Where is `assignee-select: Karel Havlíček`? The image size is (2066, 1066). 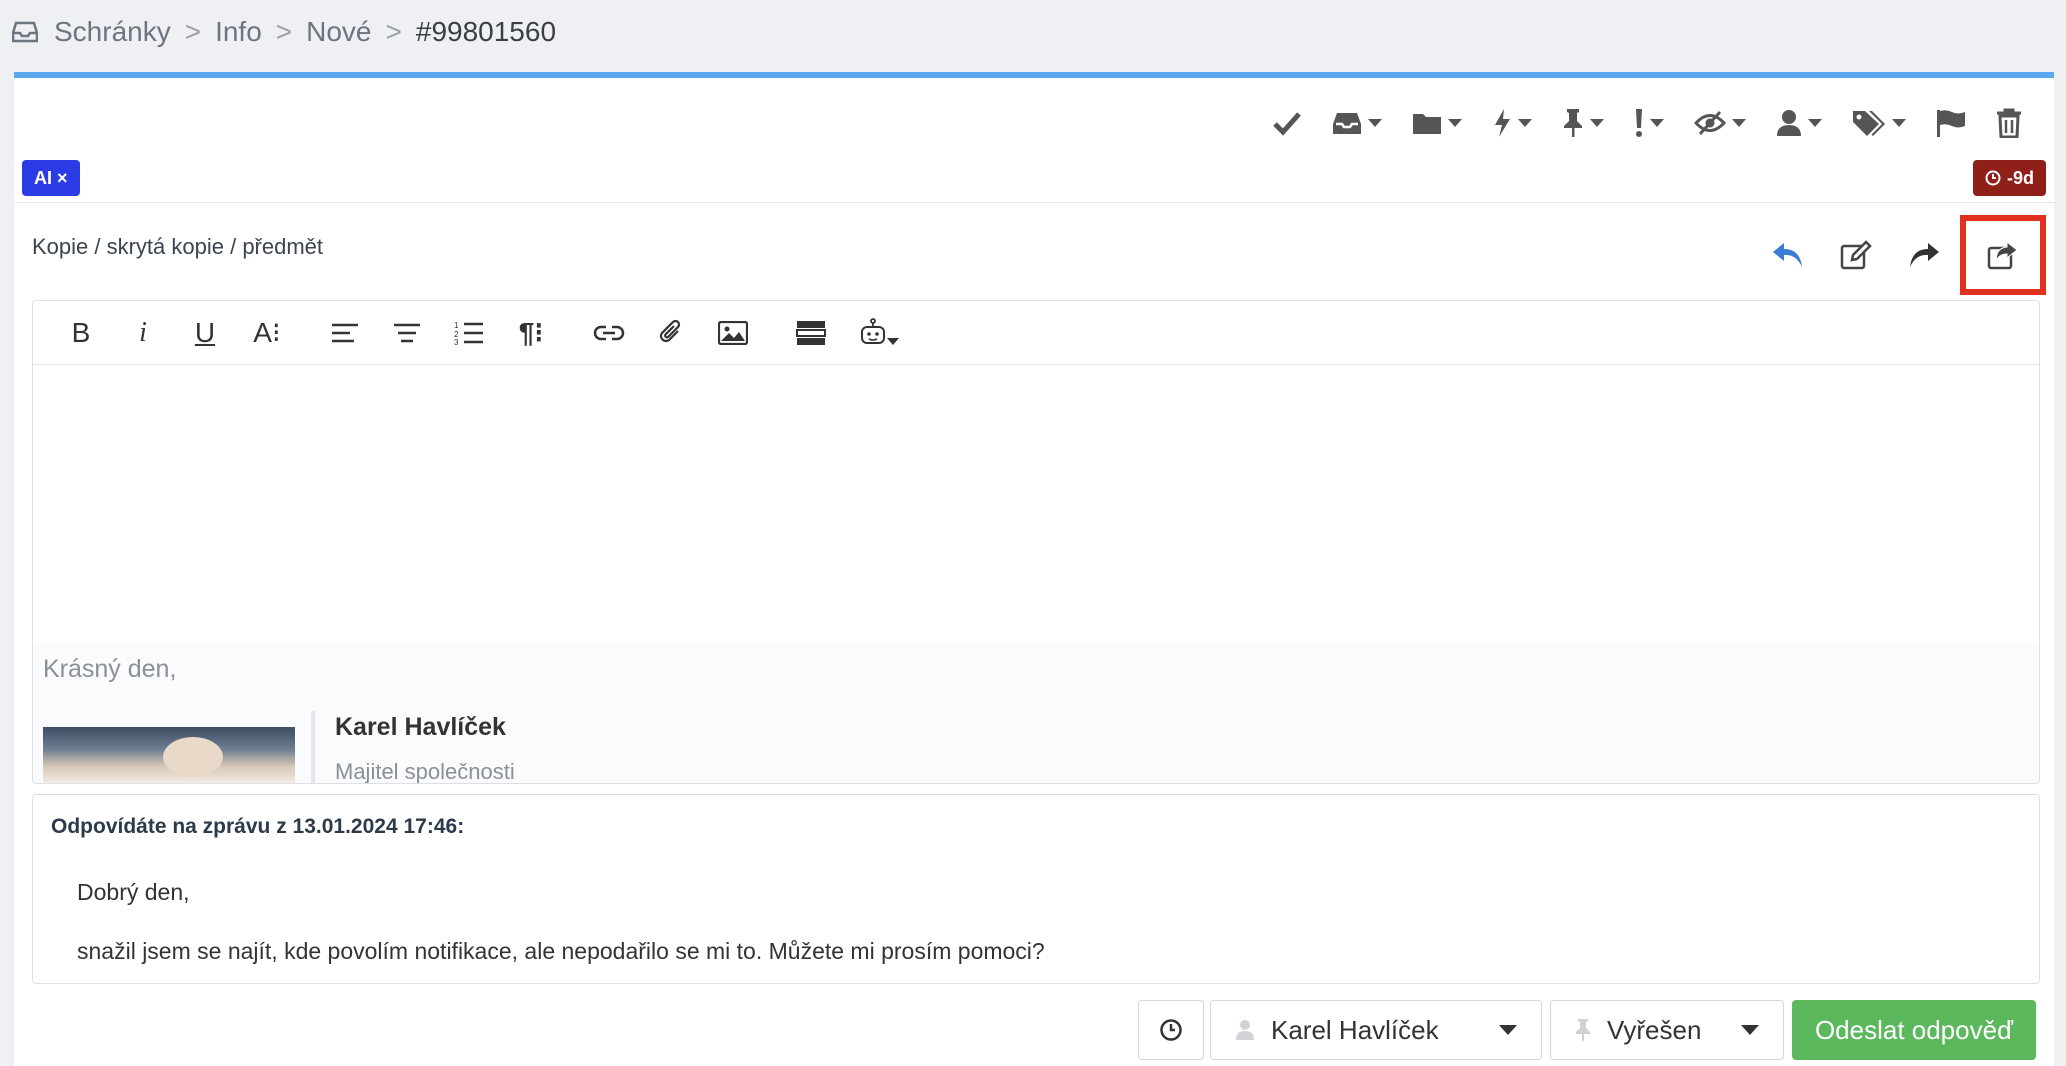 assignee-select: Karel Havlíček is located at coordinates (1376, 1030).